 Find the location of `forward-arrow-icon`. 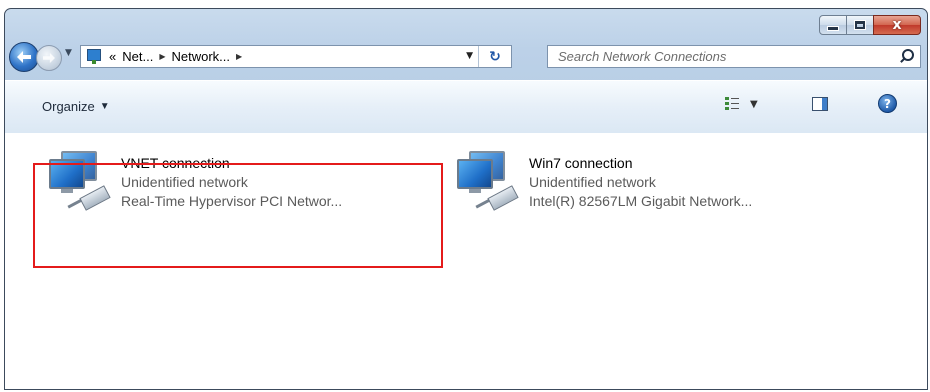

forward-arrow-icon is located at coordinates (49, 58).